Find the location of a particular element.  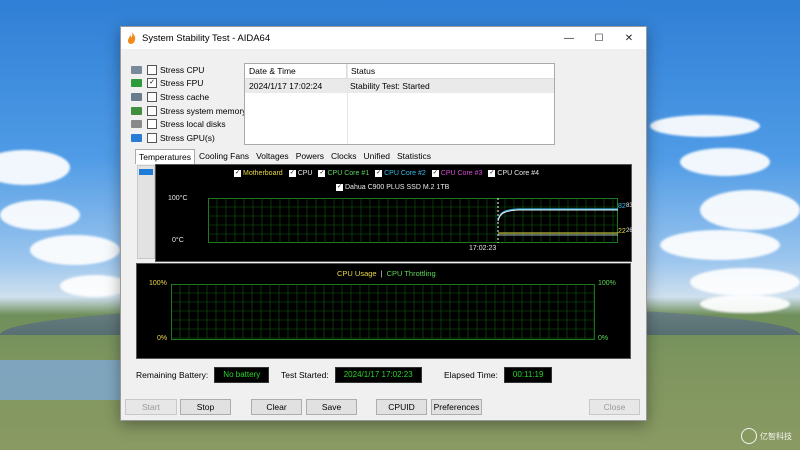

stop-button: Stop is located at coordinates (205, 407).